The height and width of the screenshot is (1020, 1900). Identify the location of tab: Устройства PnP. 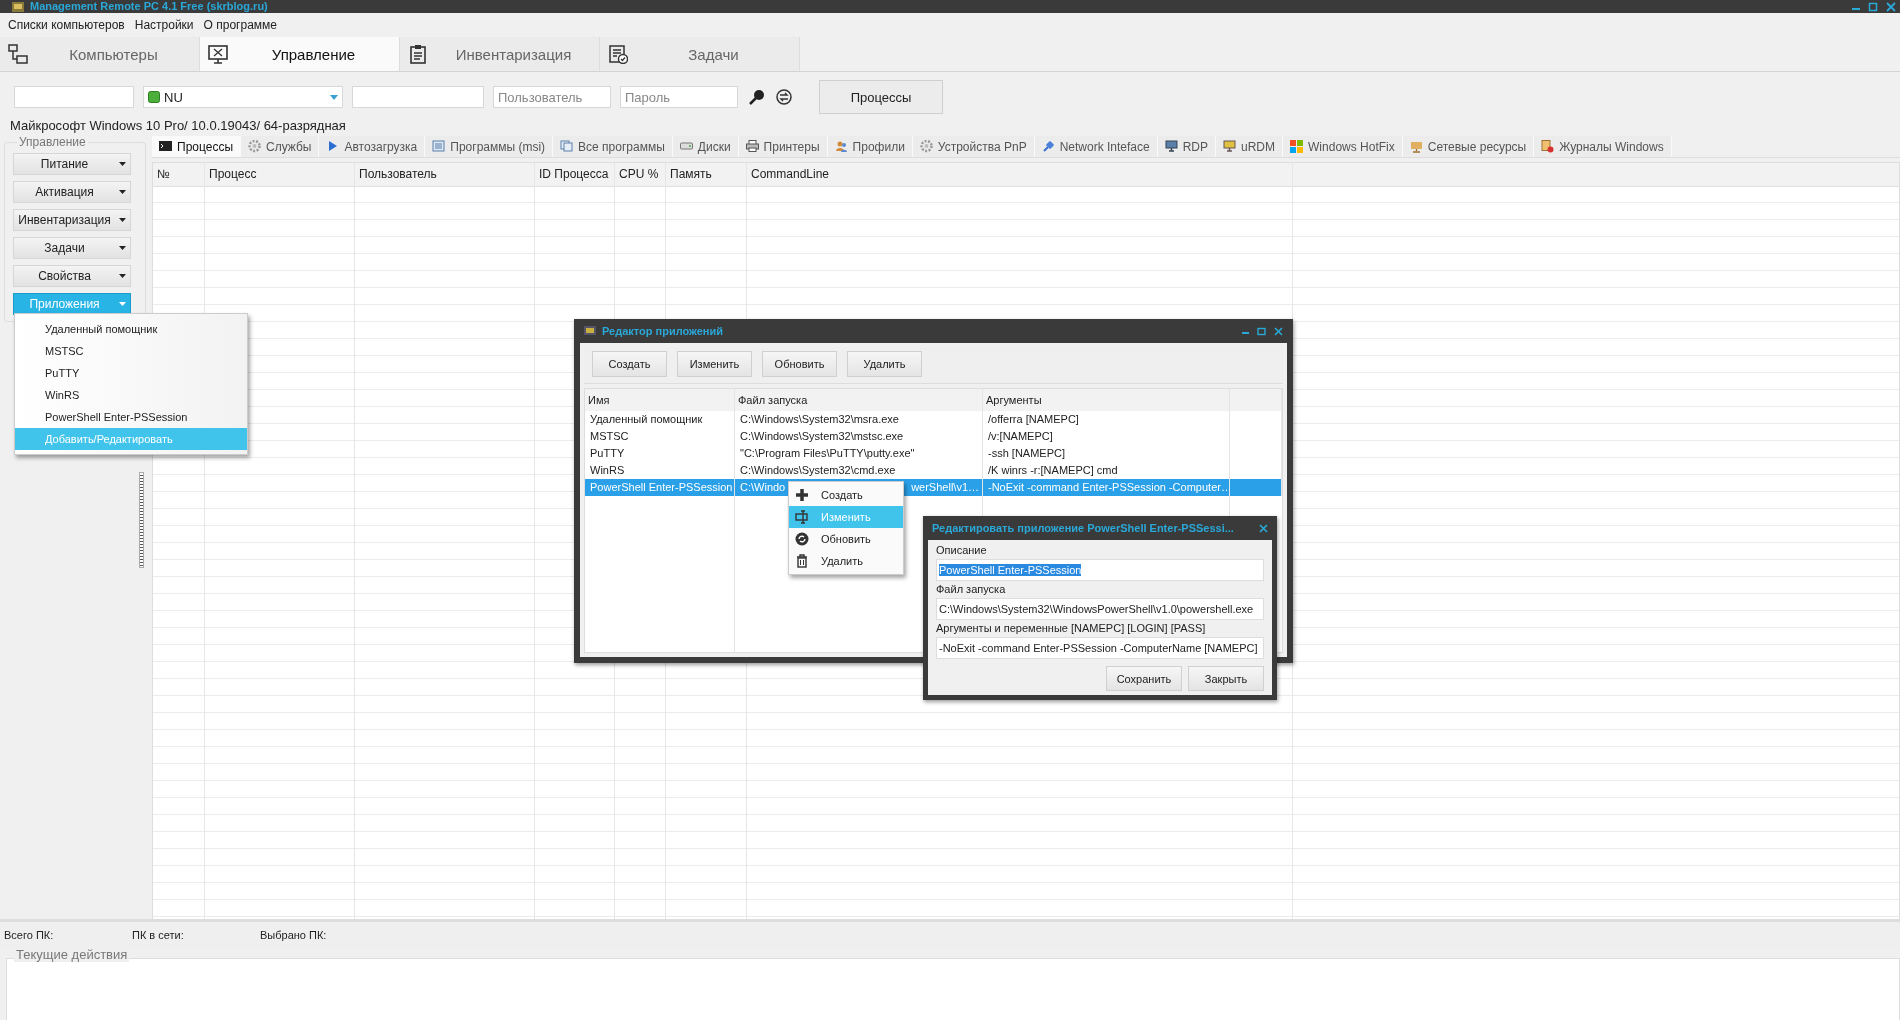
(973, 146).